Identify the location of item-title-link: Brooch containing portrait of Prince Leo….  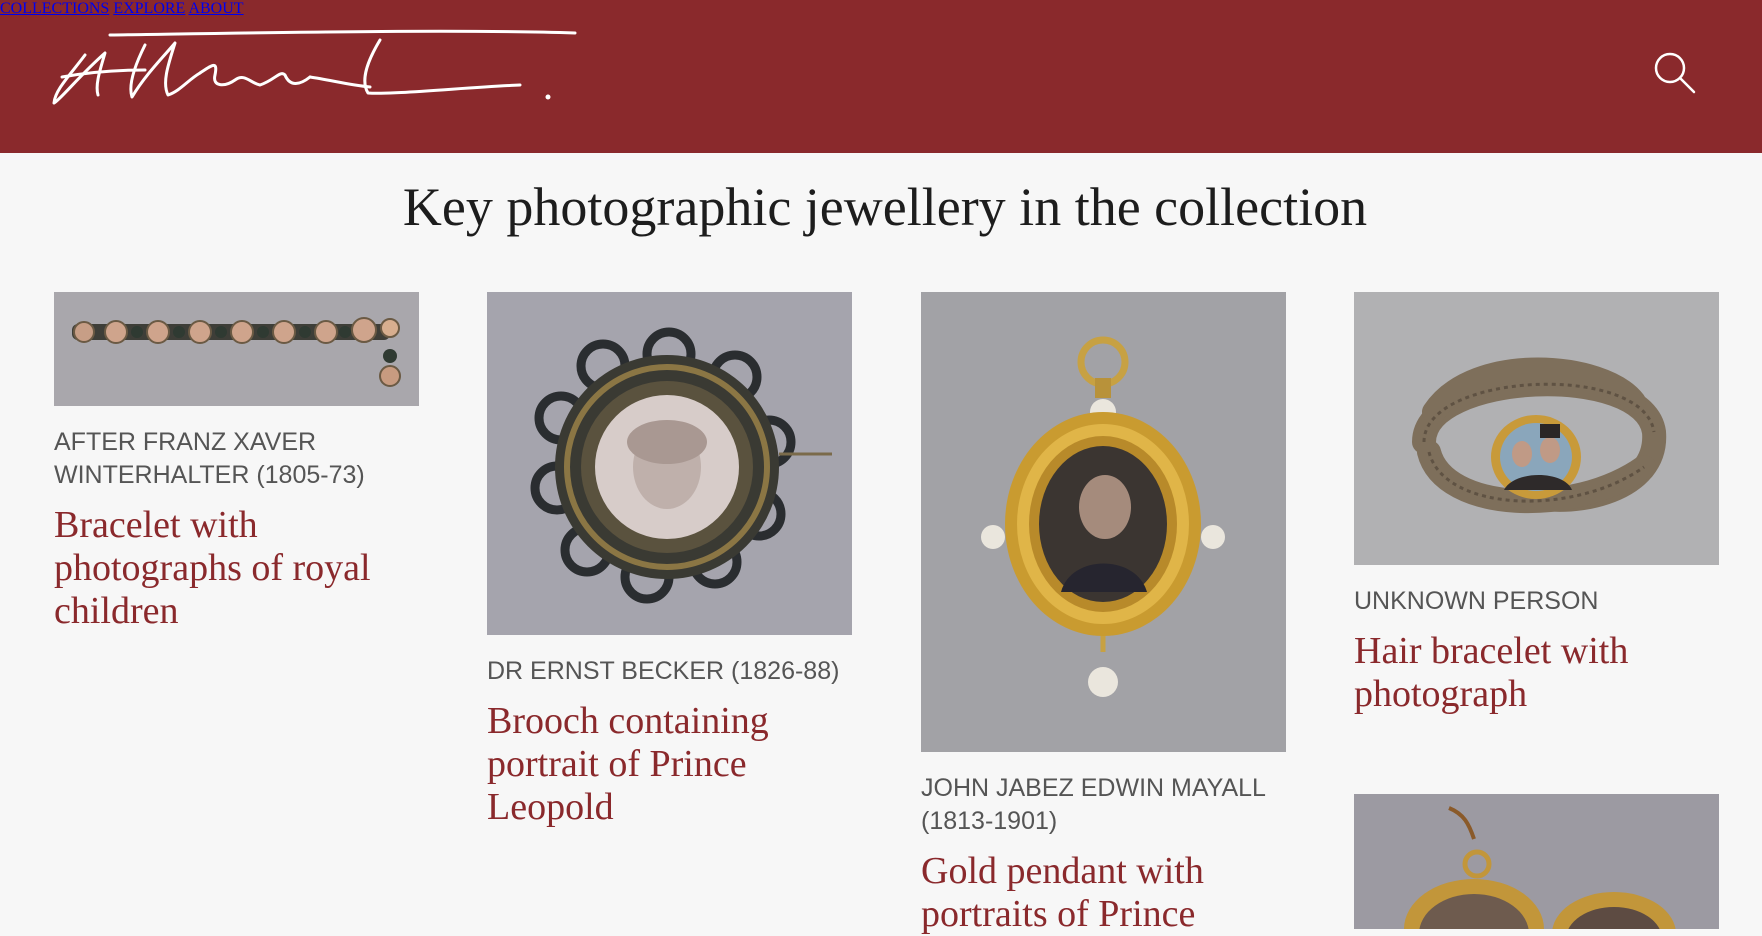
(628, 764).